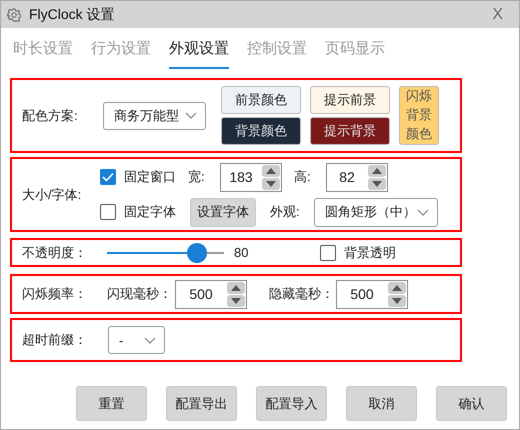 The image size is (520, 430). I want to click on field-label: 隐藏毫秒：, so click(302, 294).